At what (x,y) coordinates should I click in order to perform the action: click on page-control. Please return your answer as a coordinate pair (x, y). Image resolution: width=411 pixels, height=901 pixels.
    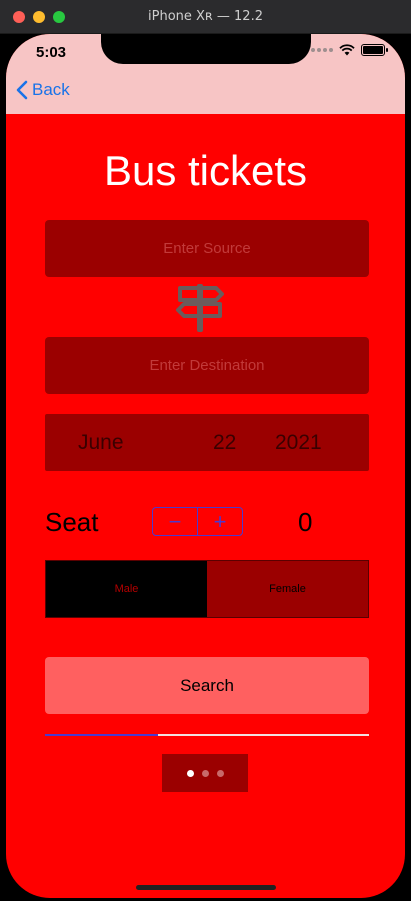
    Looking at the image, I should click on (205, 773).